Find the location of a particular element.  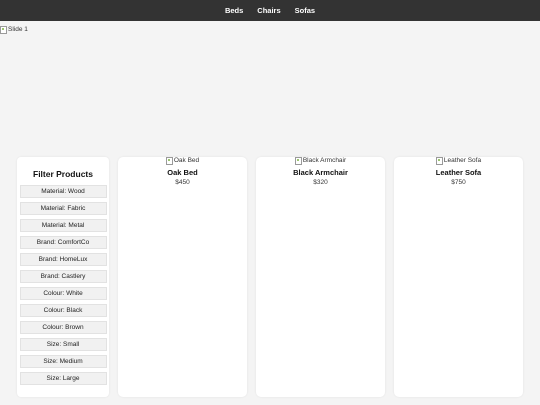

product-card-leather-sofa: Leather Sofa Leather Sofa $750 is located at coordinates (458, 277).